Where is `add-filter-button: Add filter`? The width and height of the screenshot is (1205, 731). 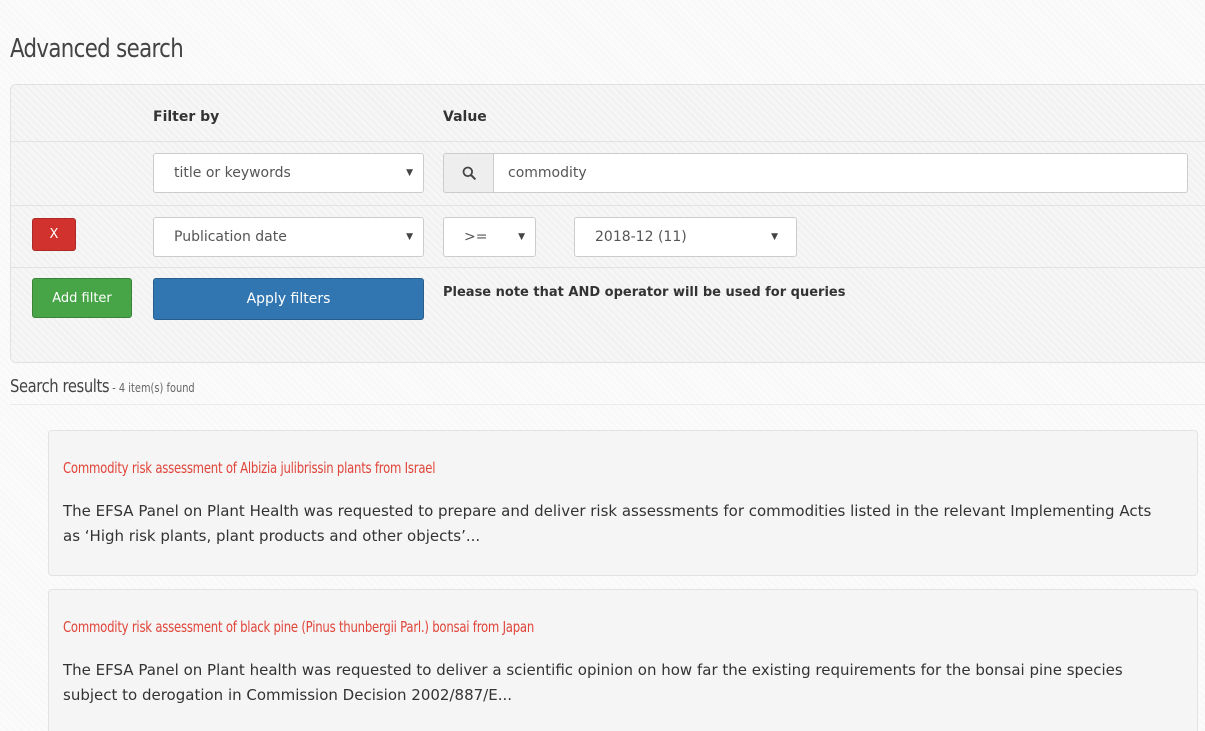
add-filter-button: Add filter is located at coordinates (82, 298).